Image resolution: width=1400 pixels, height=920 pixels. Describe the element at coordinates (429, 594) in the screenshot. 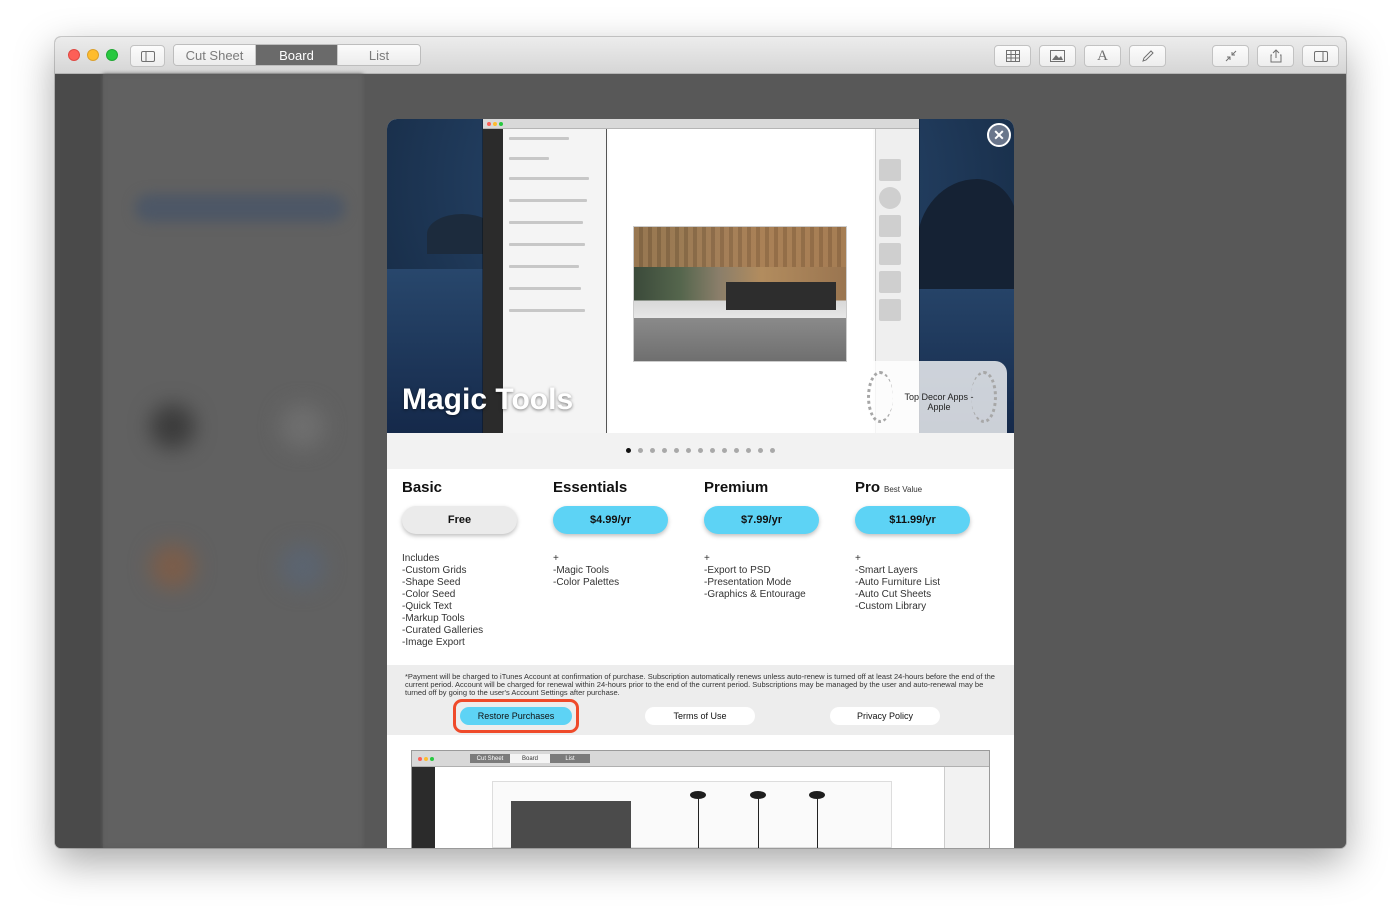

I see `feature-item: -Color Seed` at that location.